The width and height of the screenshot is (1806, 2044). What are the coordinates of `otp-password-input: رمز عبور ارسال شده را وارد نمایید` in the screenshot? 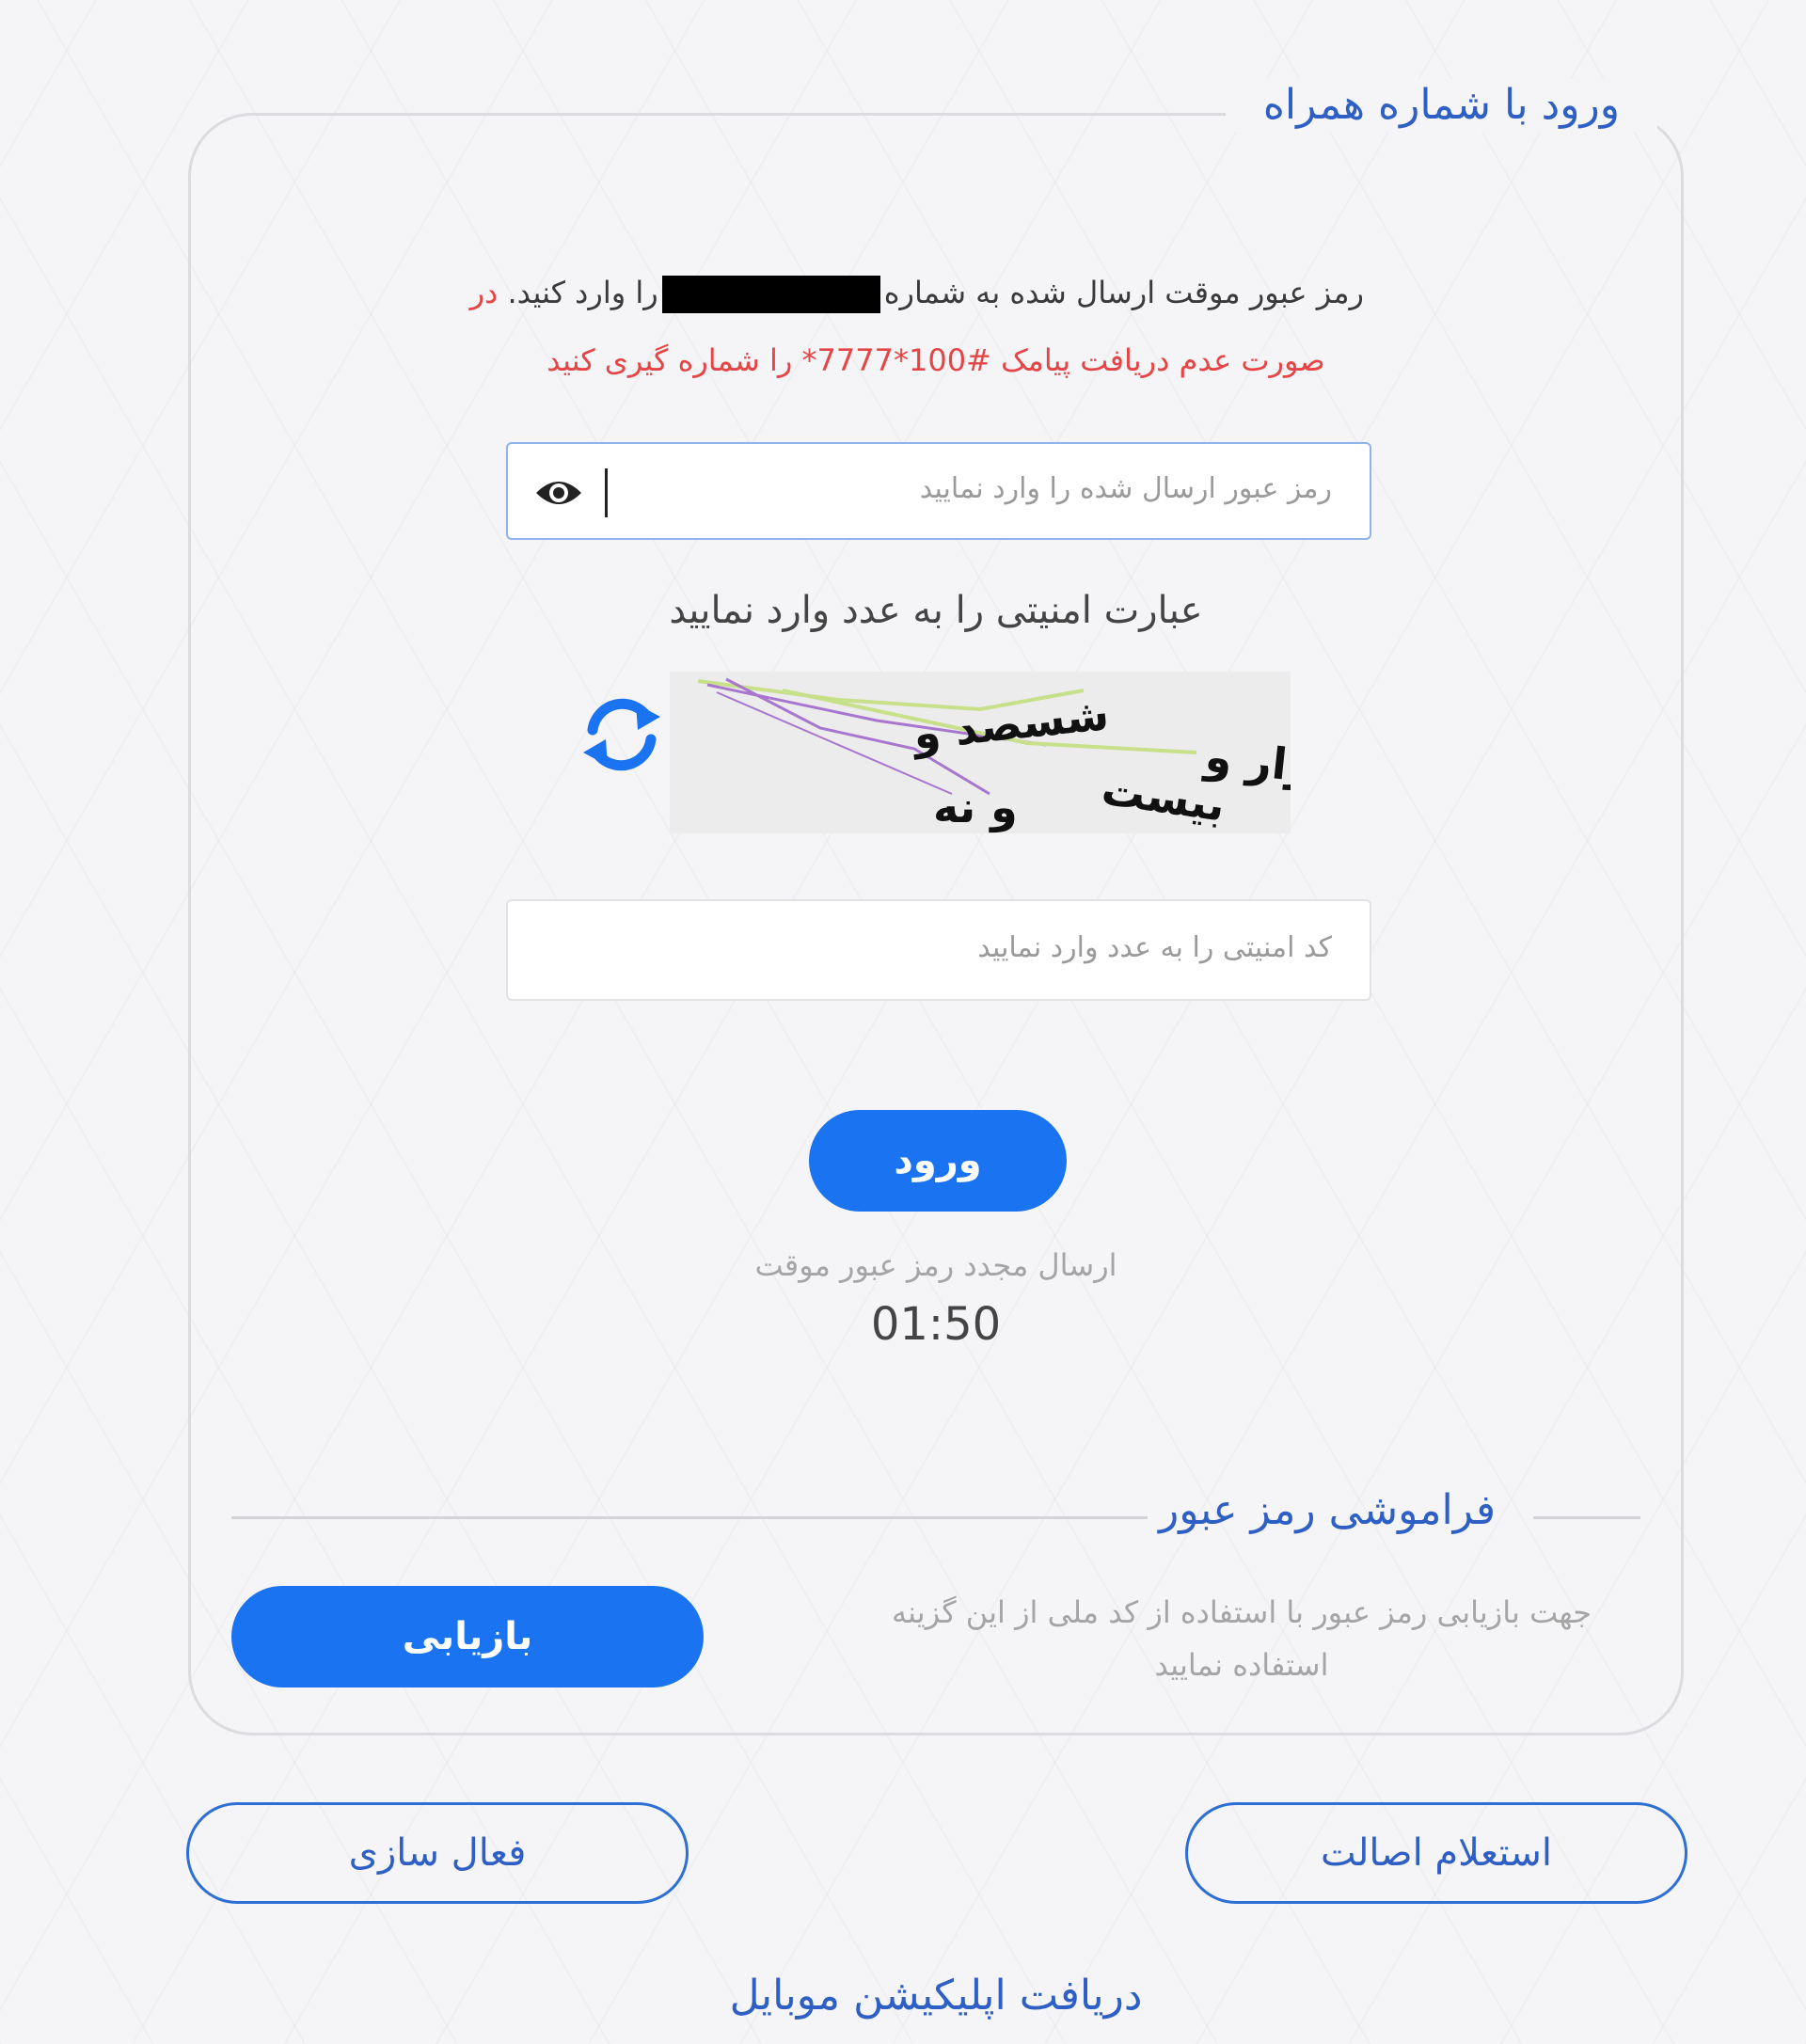 It's located at (939, 491).